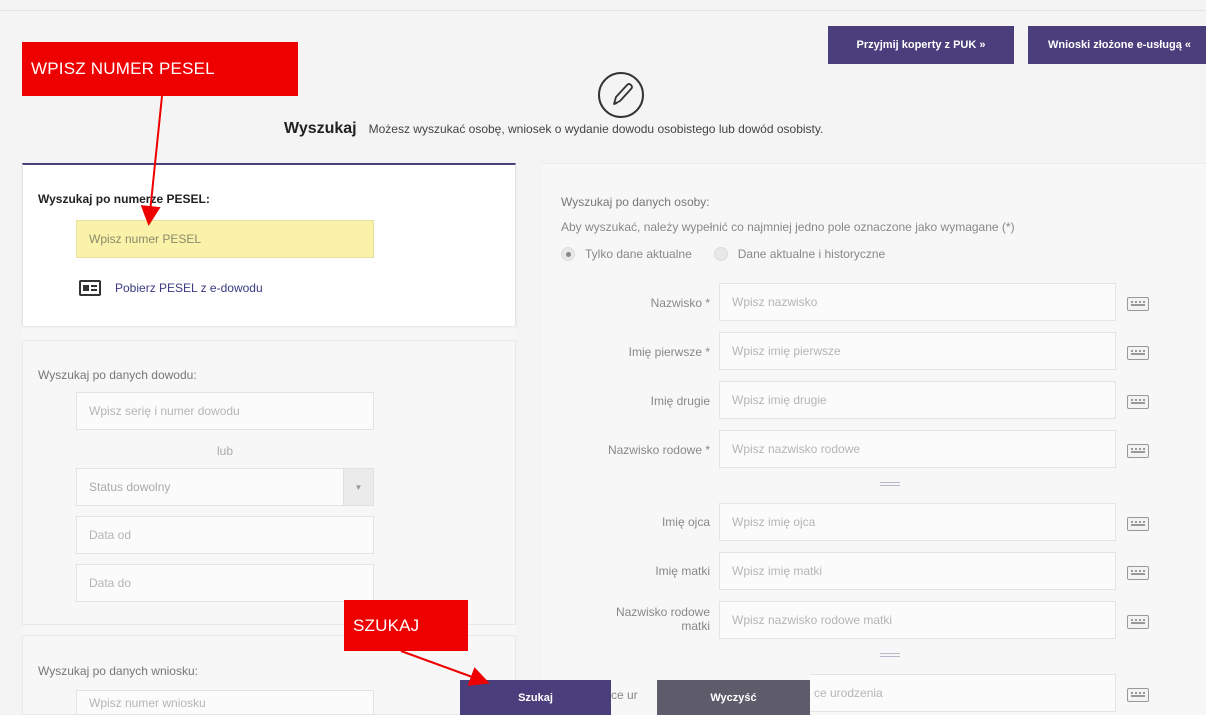 This screenshot has height=715, width=1206. I want to click on mother-family-name-label: Nazwisko rodowe matki, so click(662, 619).